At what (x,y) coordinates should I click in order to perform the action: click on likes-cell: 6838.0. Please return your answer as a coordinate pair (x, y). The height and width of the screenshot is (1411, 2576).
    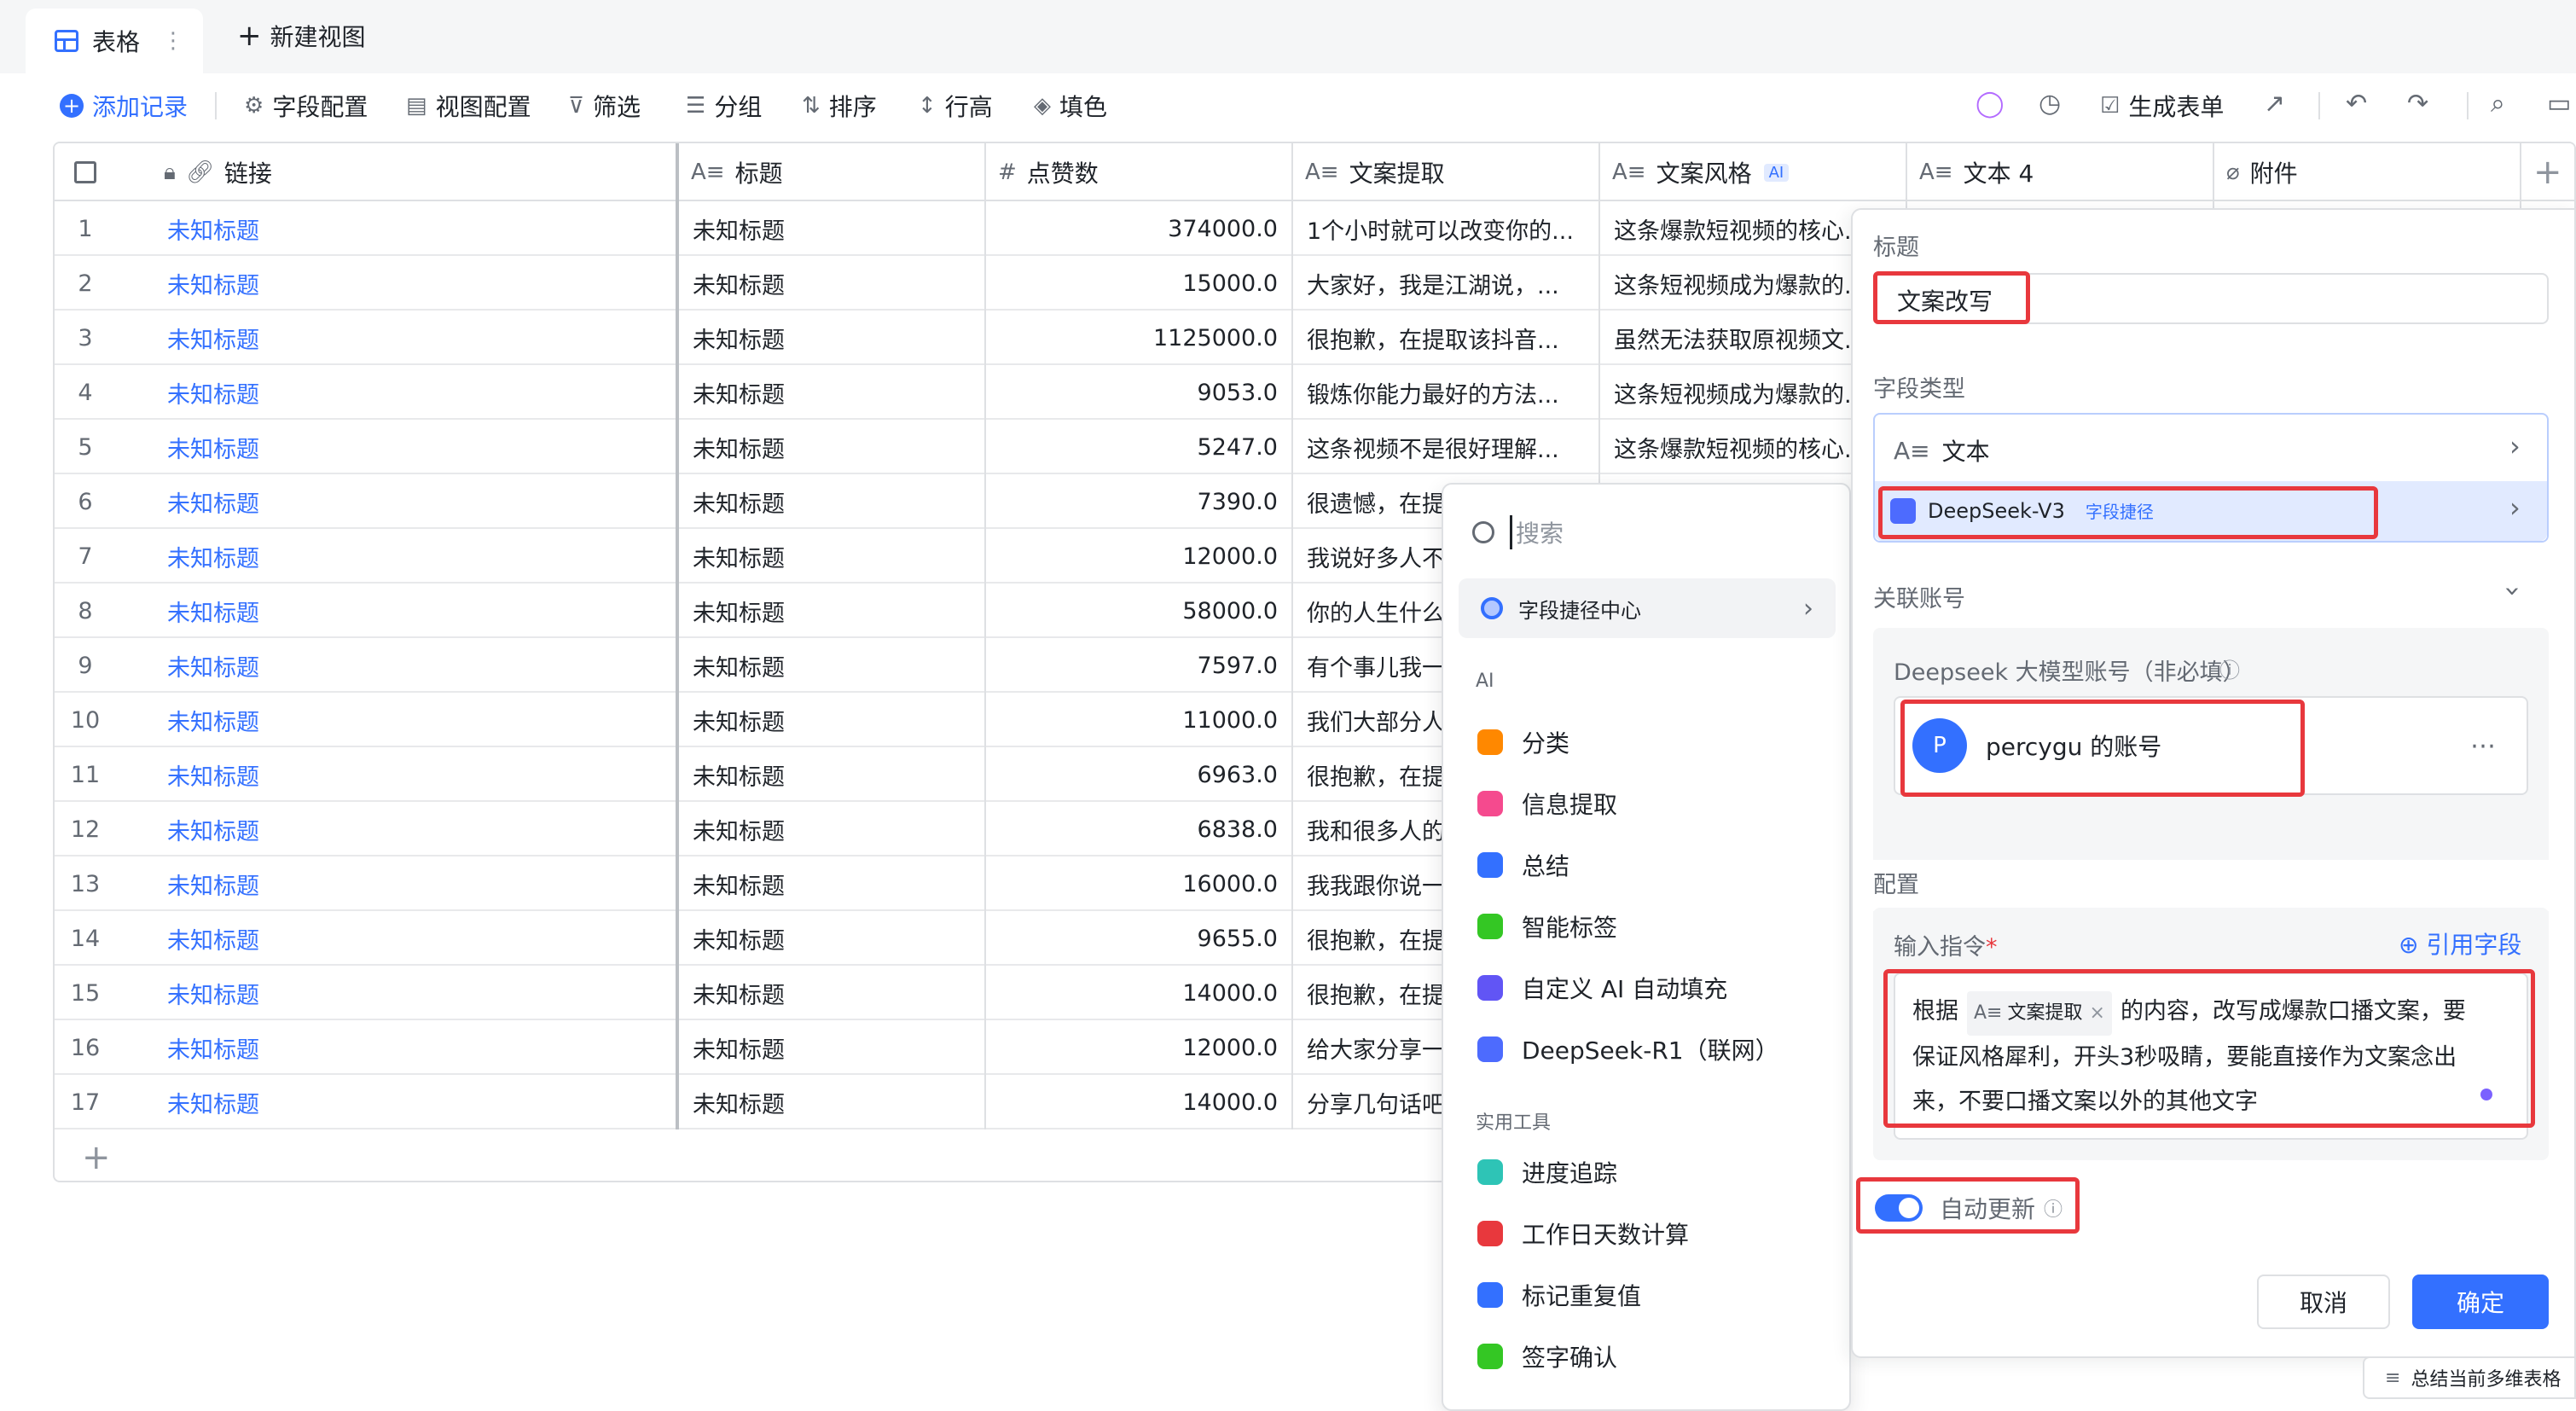
    Looking at the image, I should click on (1139, 829).